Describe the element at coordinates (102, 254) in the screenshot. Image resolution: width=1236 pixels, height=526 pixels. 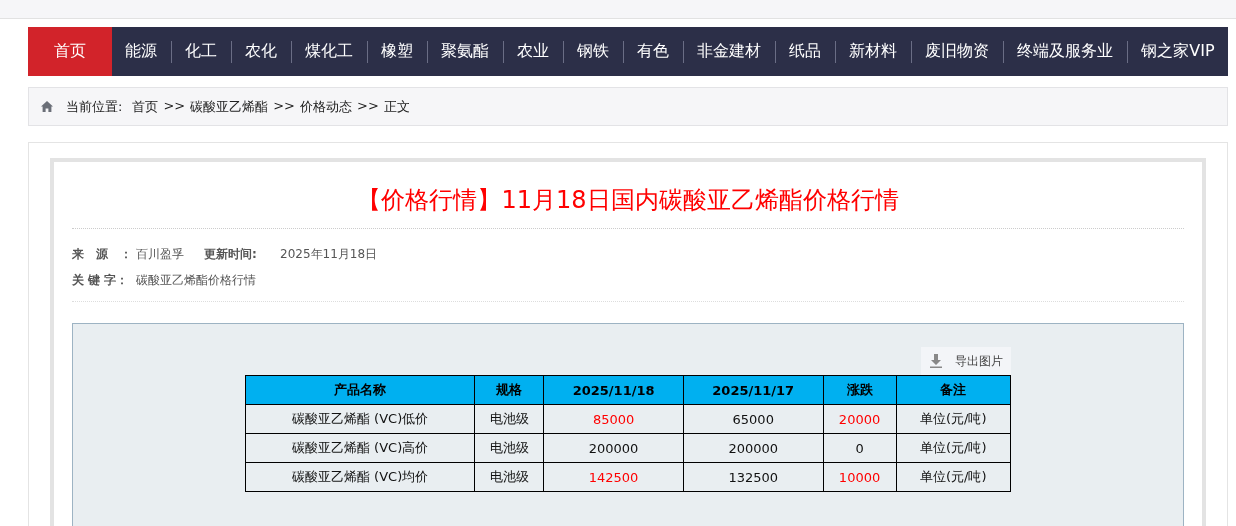
I see `meta-label: 来 源 ：` at that location.